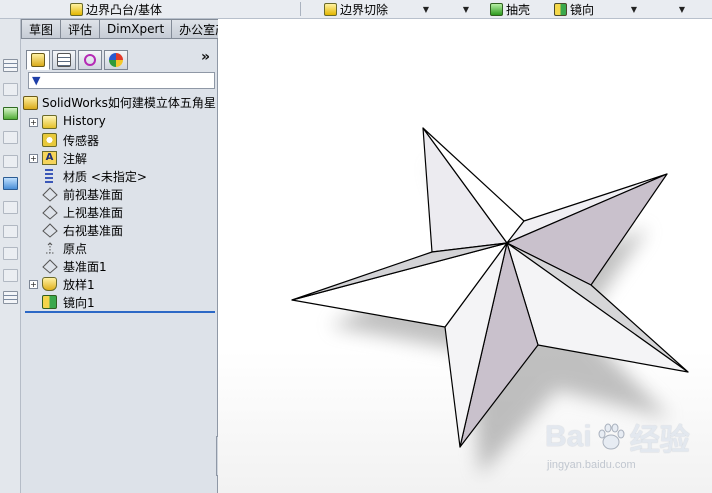 Image resolution: width=712 pixels, height=493 pixels. What do you see at coordinates (634, 9) in the screenshot?
I see `mirror-dropdown: ▼` at bounding box center [634, 9].